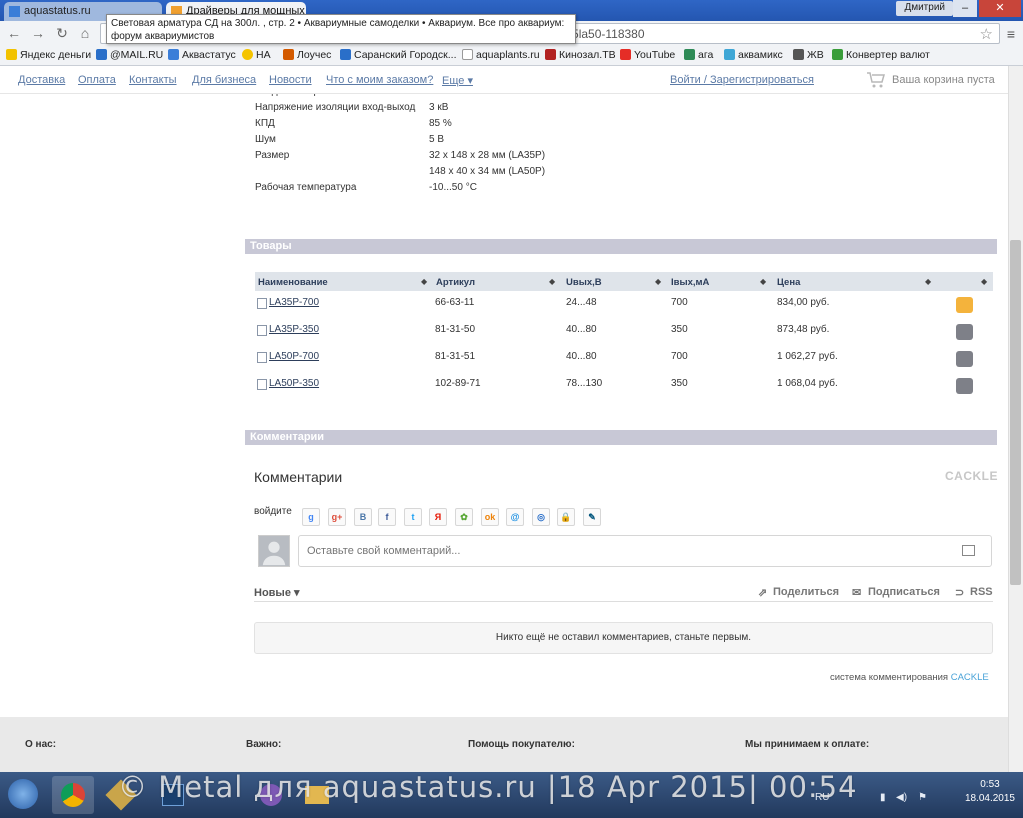 Image resolution: width=1023 pixels, height=818 pixels. I want to click on column-header-name: Наименование, so click(293, 282).